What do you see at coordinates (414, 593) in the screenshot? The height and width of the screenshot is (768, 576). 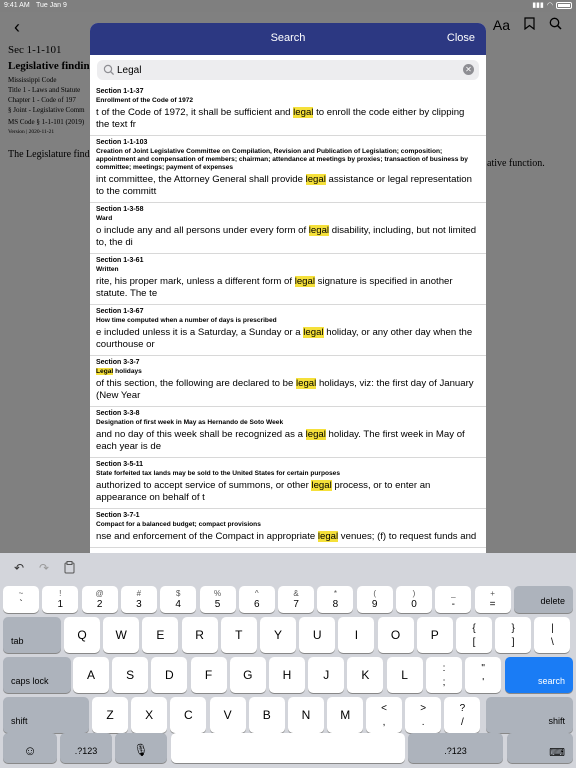 I see `key-alt: )` at bounding box center [414, 593].